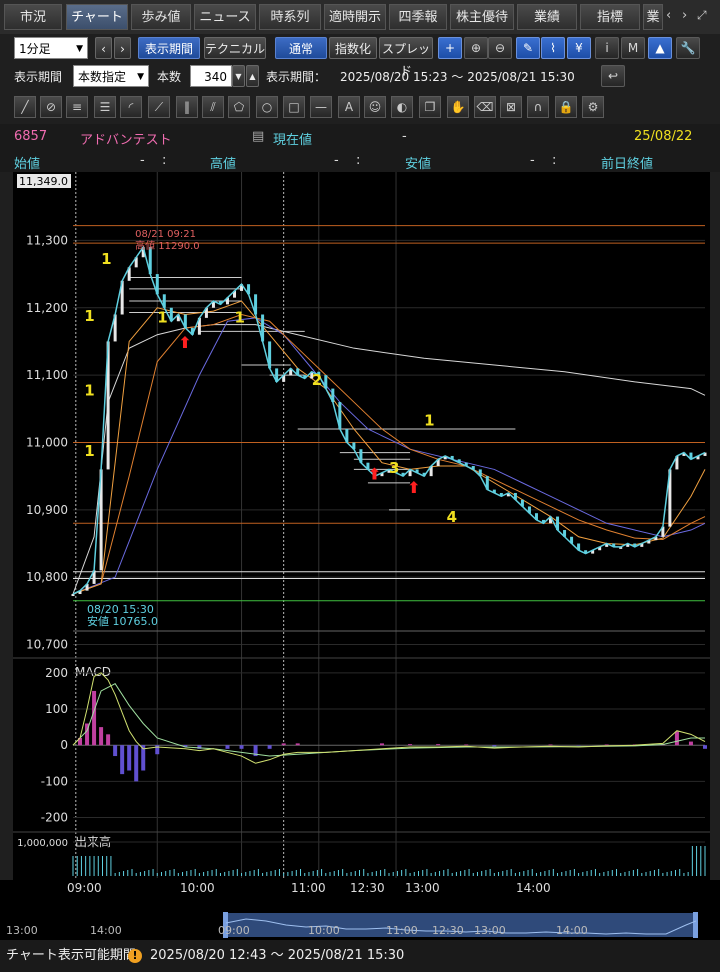 The height and width of the screenshot is (972, 720). Describe the element at coordinates (653, 17) in the screenshot. I see `tab-more: 業` at that location.